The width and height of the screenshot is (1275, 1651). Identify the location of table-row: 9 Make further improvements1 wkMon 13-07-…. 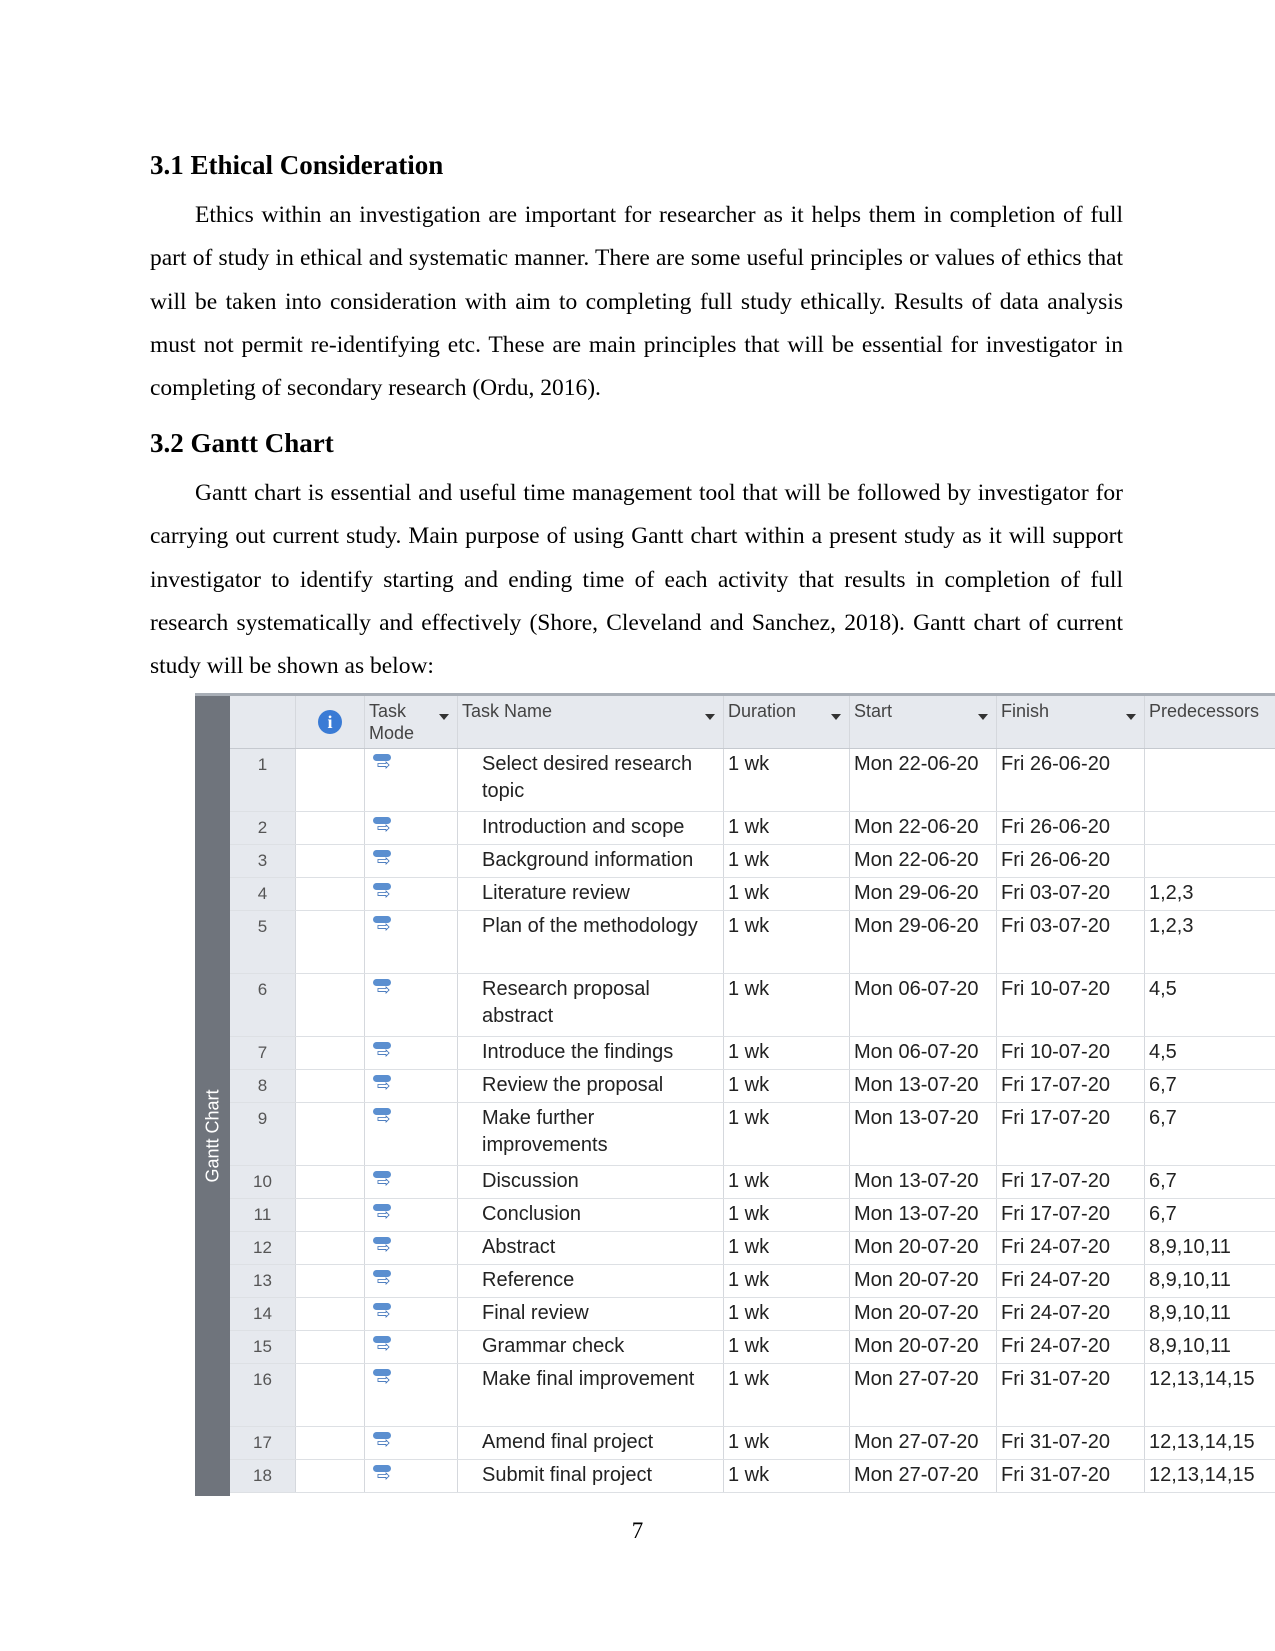
(752, 1134).